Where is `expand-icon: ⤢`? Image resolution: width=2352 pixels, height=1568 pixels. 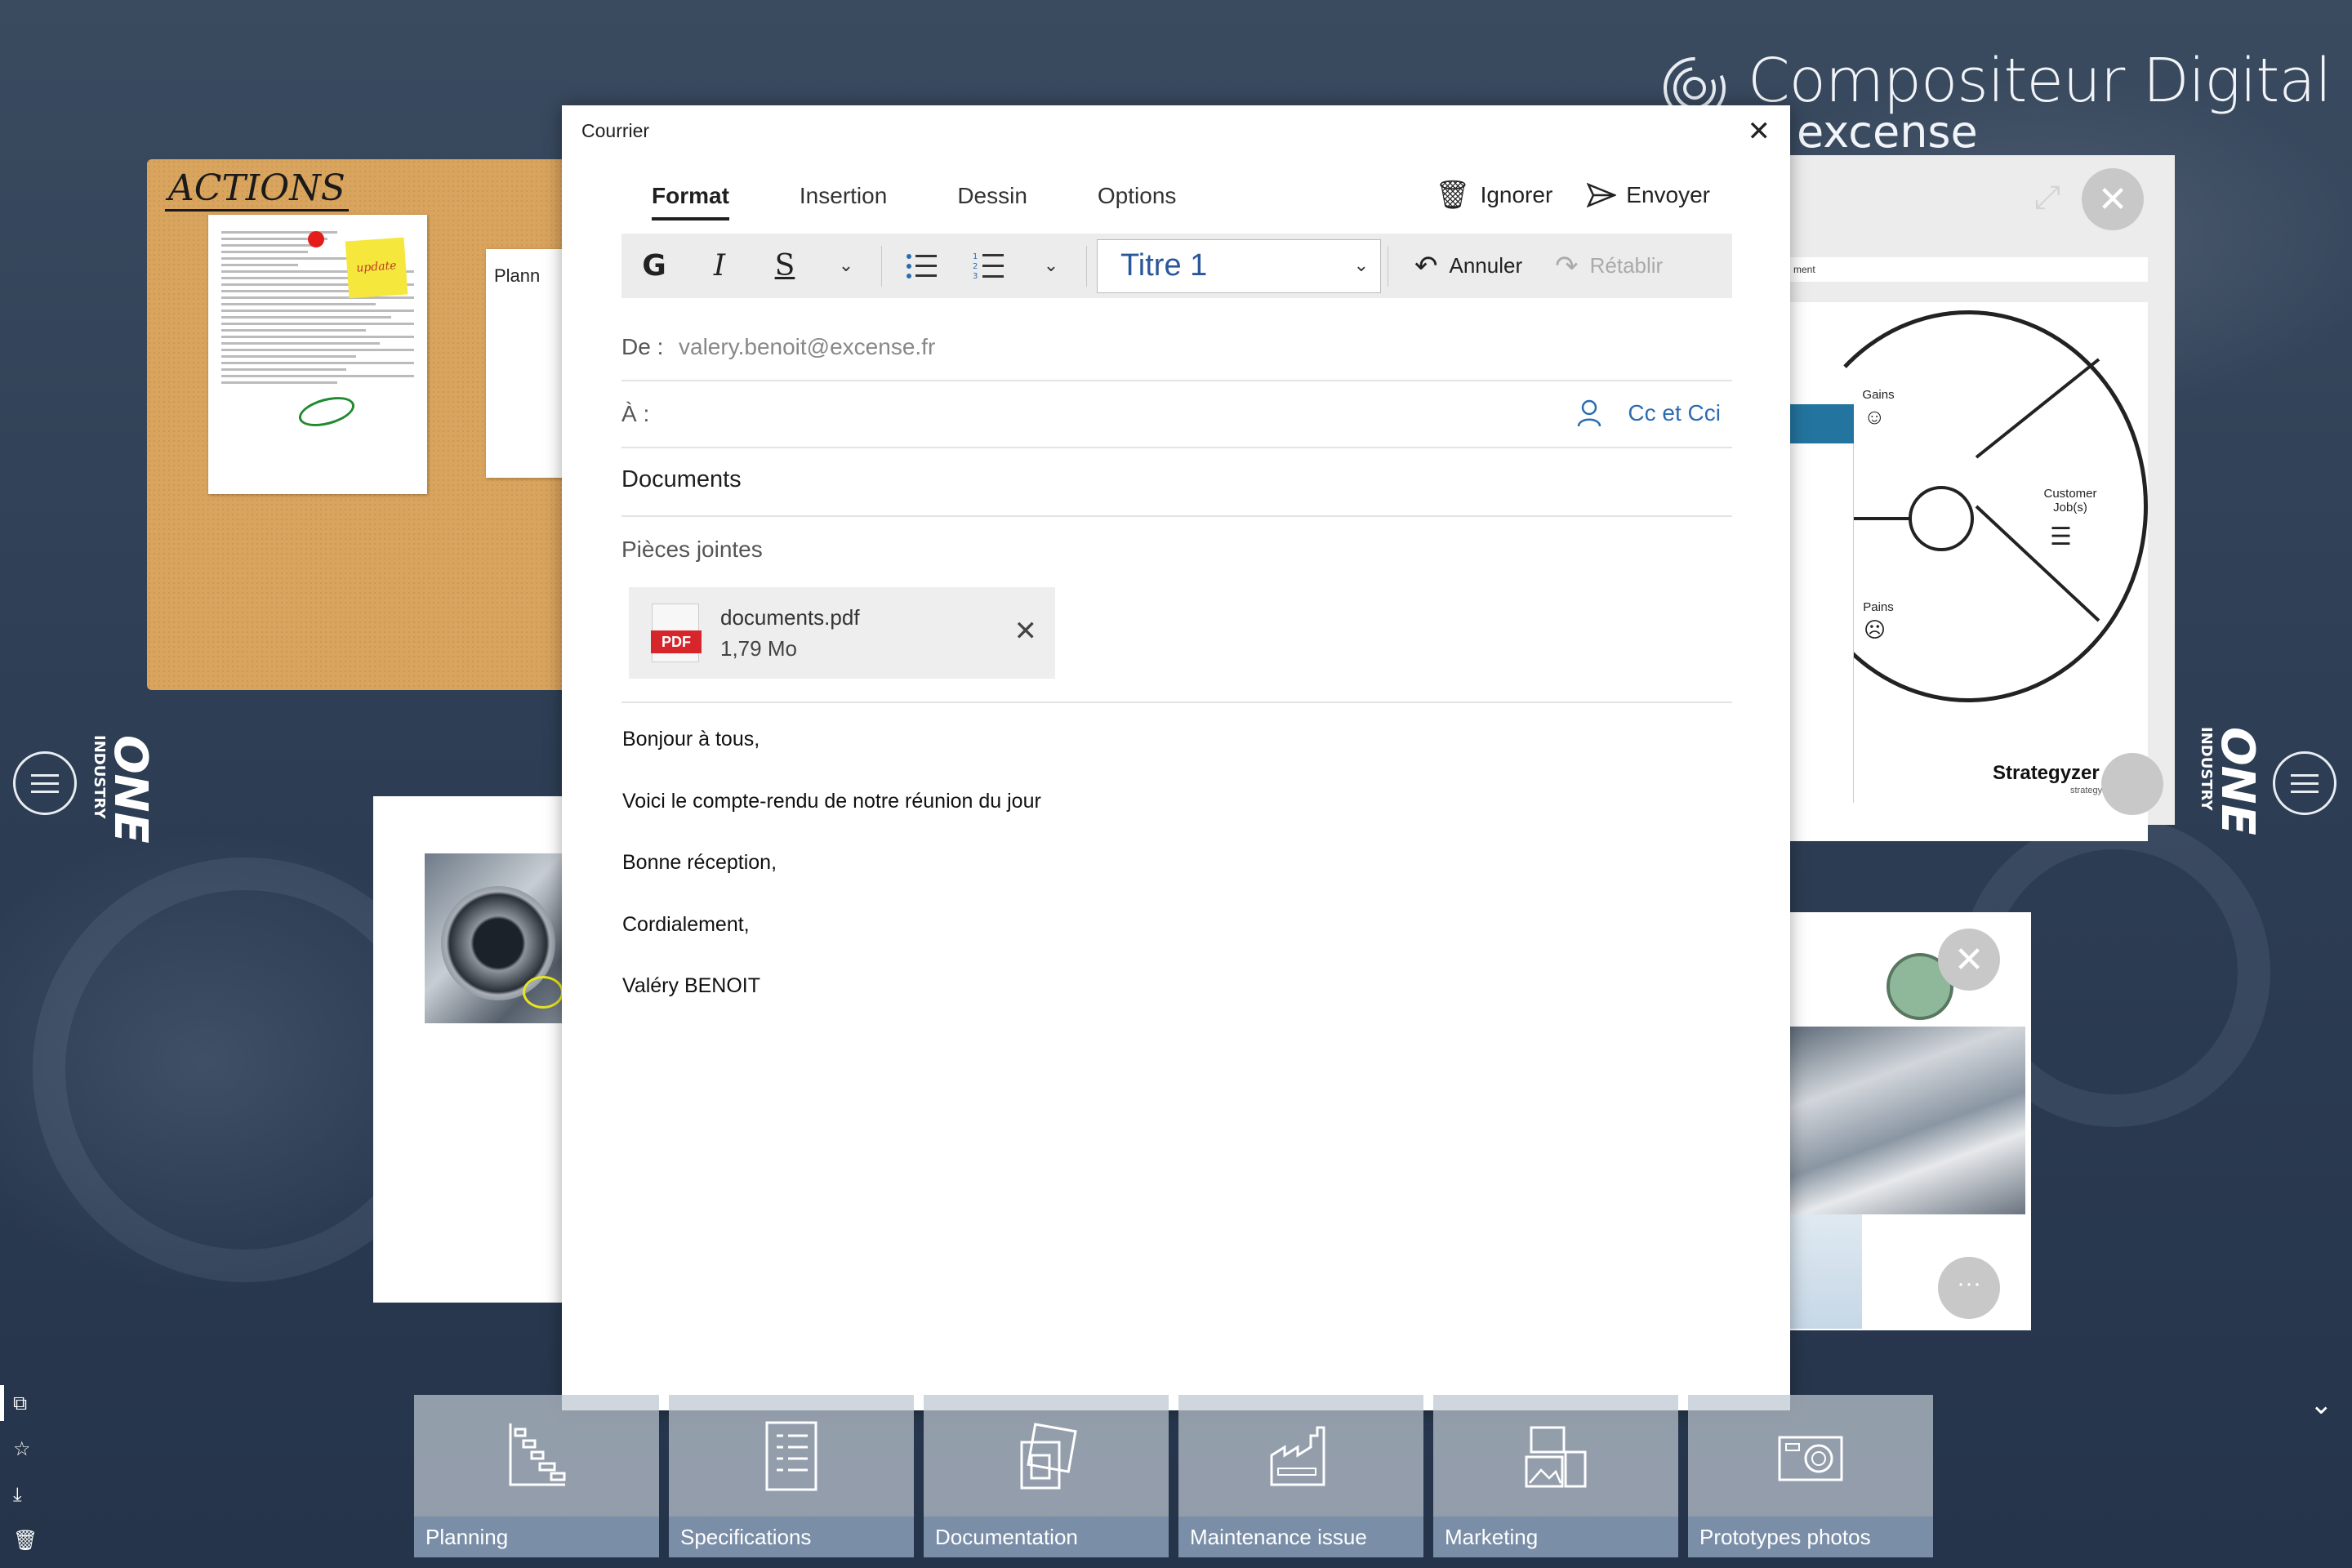
expand-icon: ⤢ is located at coordinates (2047, 198).